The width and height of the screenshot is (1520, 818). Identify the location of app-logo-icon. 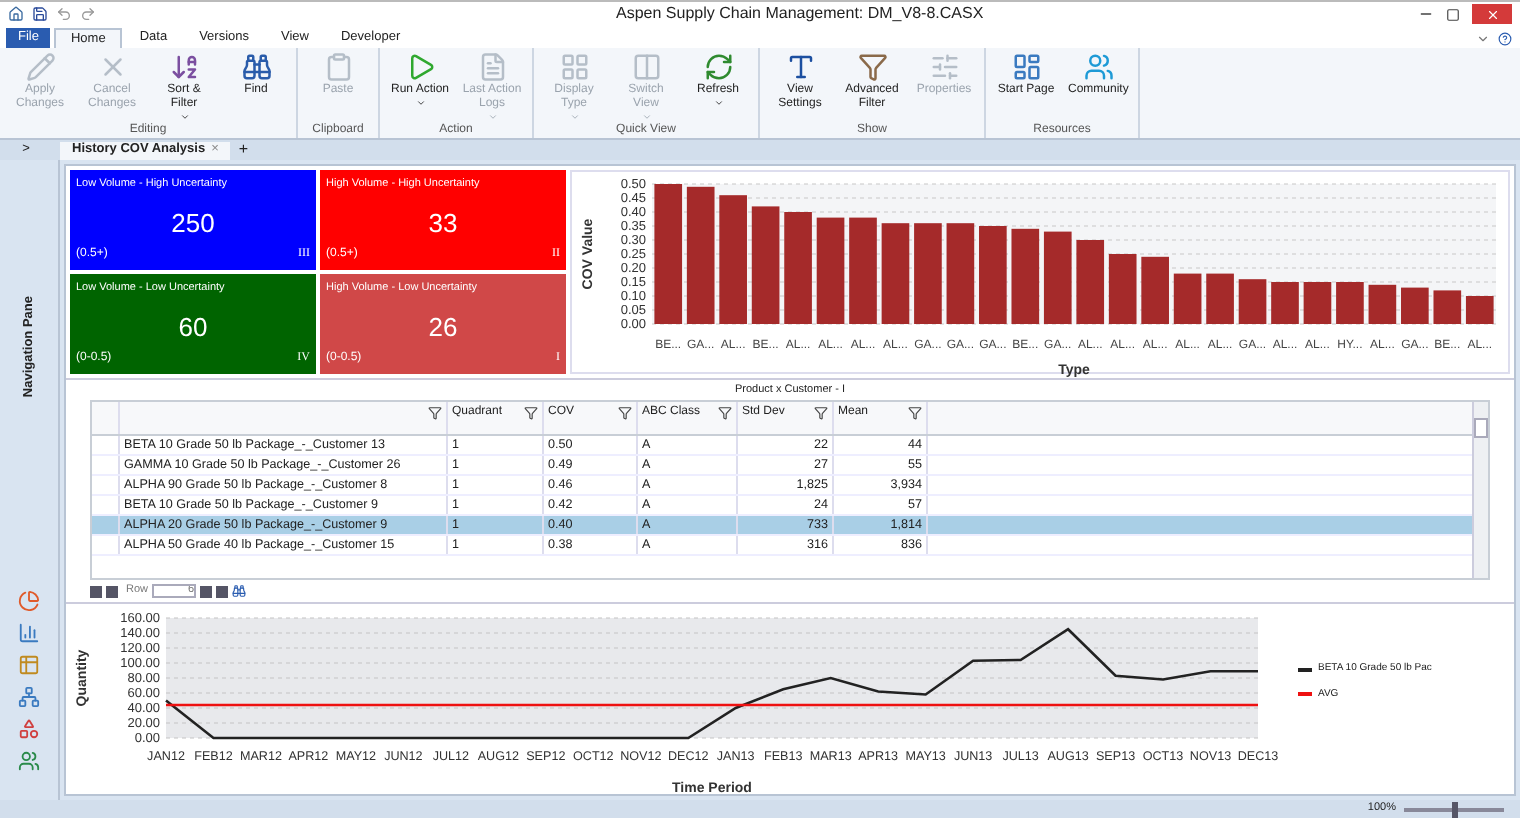
(16, 14).